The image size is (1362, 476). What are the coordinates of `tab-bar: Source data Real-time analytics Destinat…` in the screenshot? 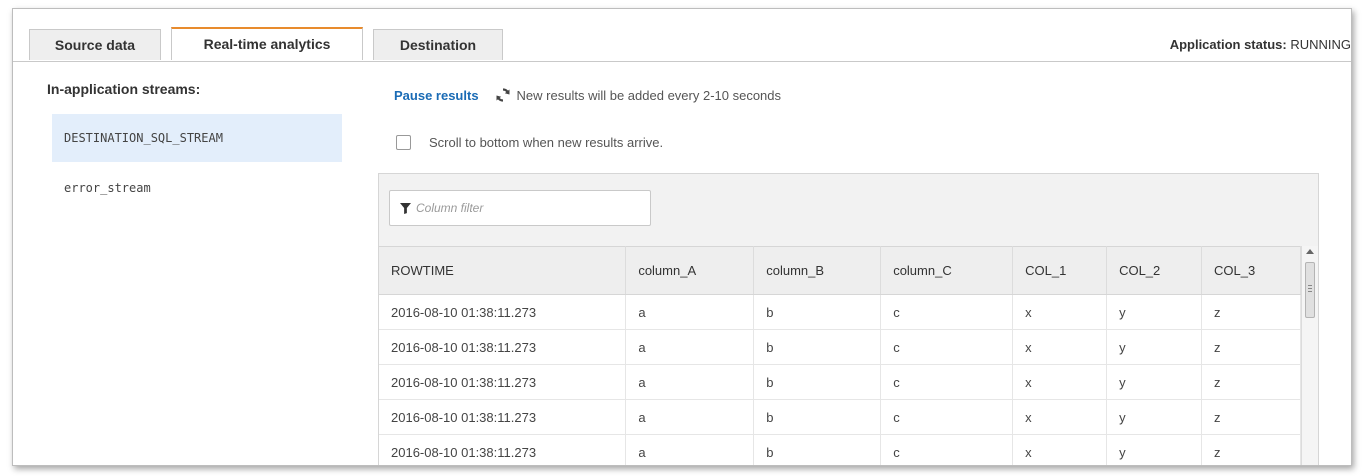 It's located at (682, 35).